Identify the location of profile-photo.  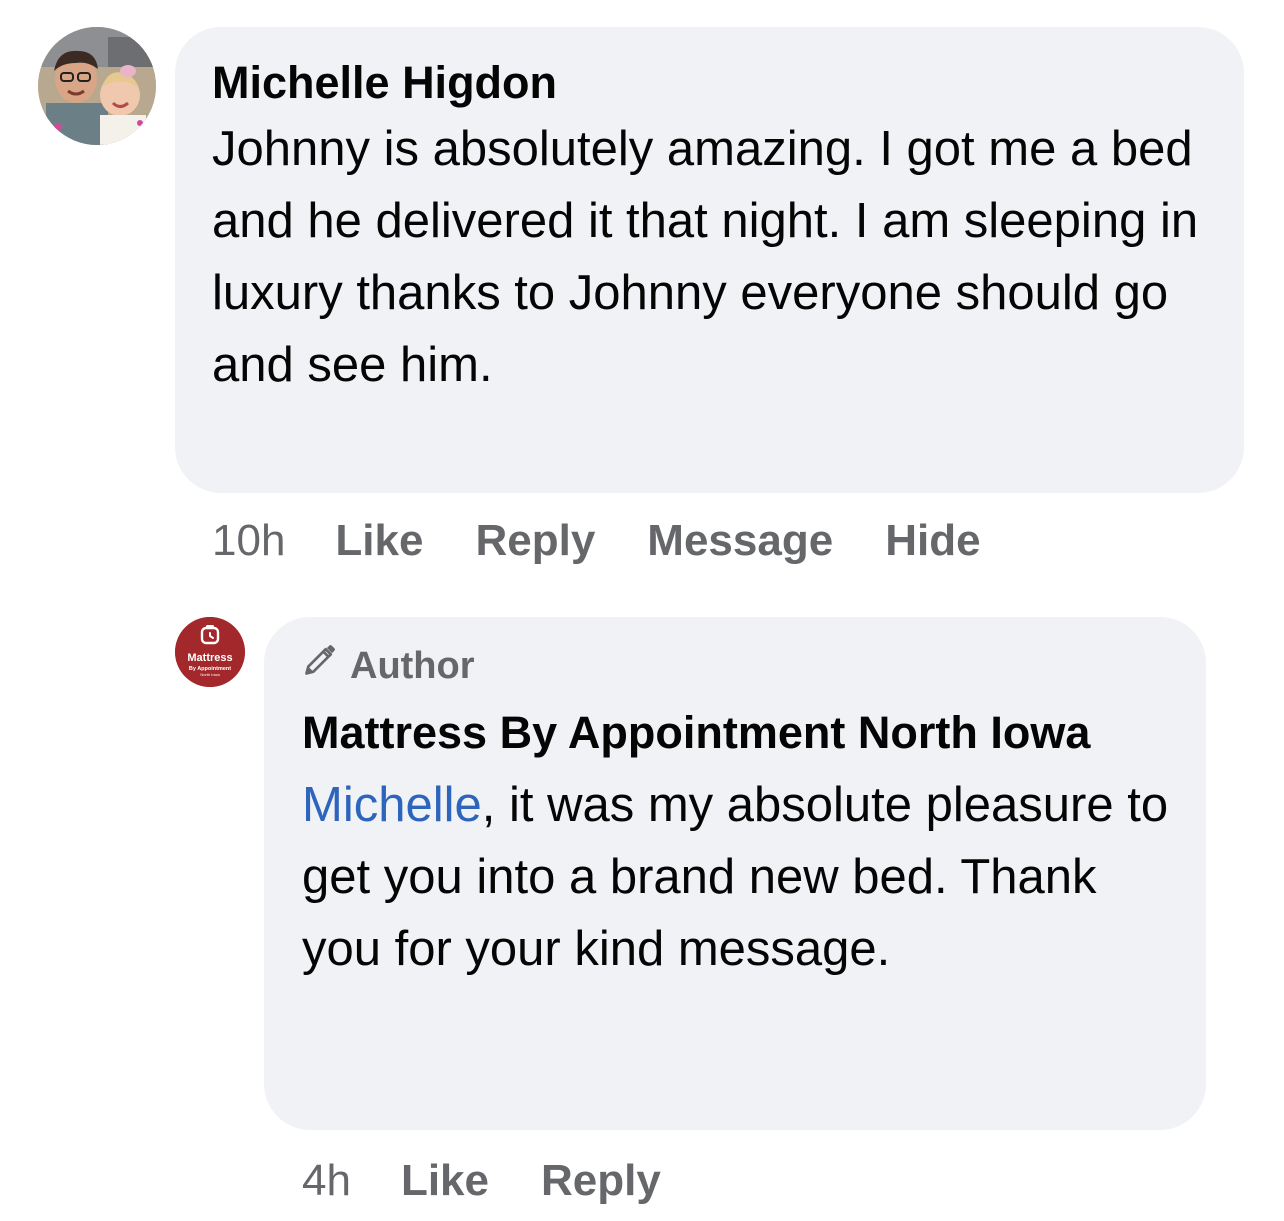
(97, 86).